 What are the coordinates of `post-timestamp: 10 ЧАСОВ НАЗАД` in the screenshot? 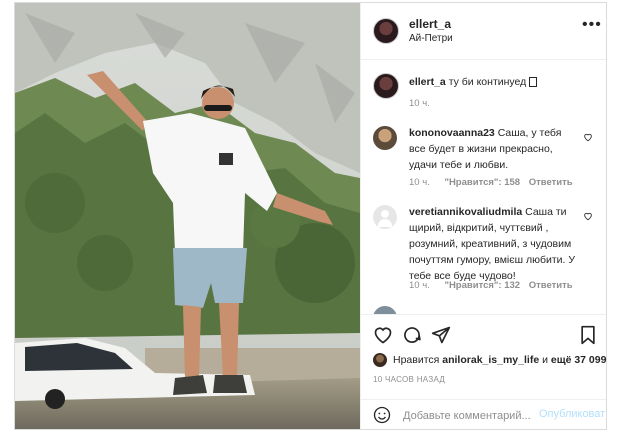 It's located at (409, 379).